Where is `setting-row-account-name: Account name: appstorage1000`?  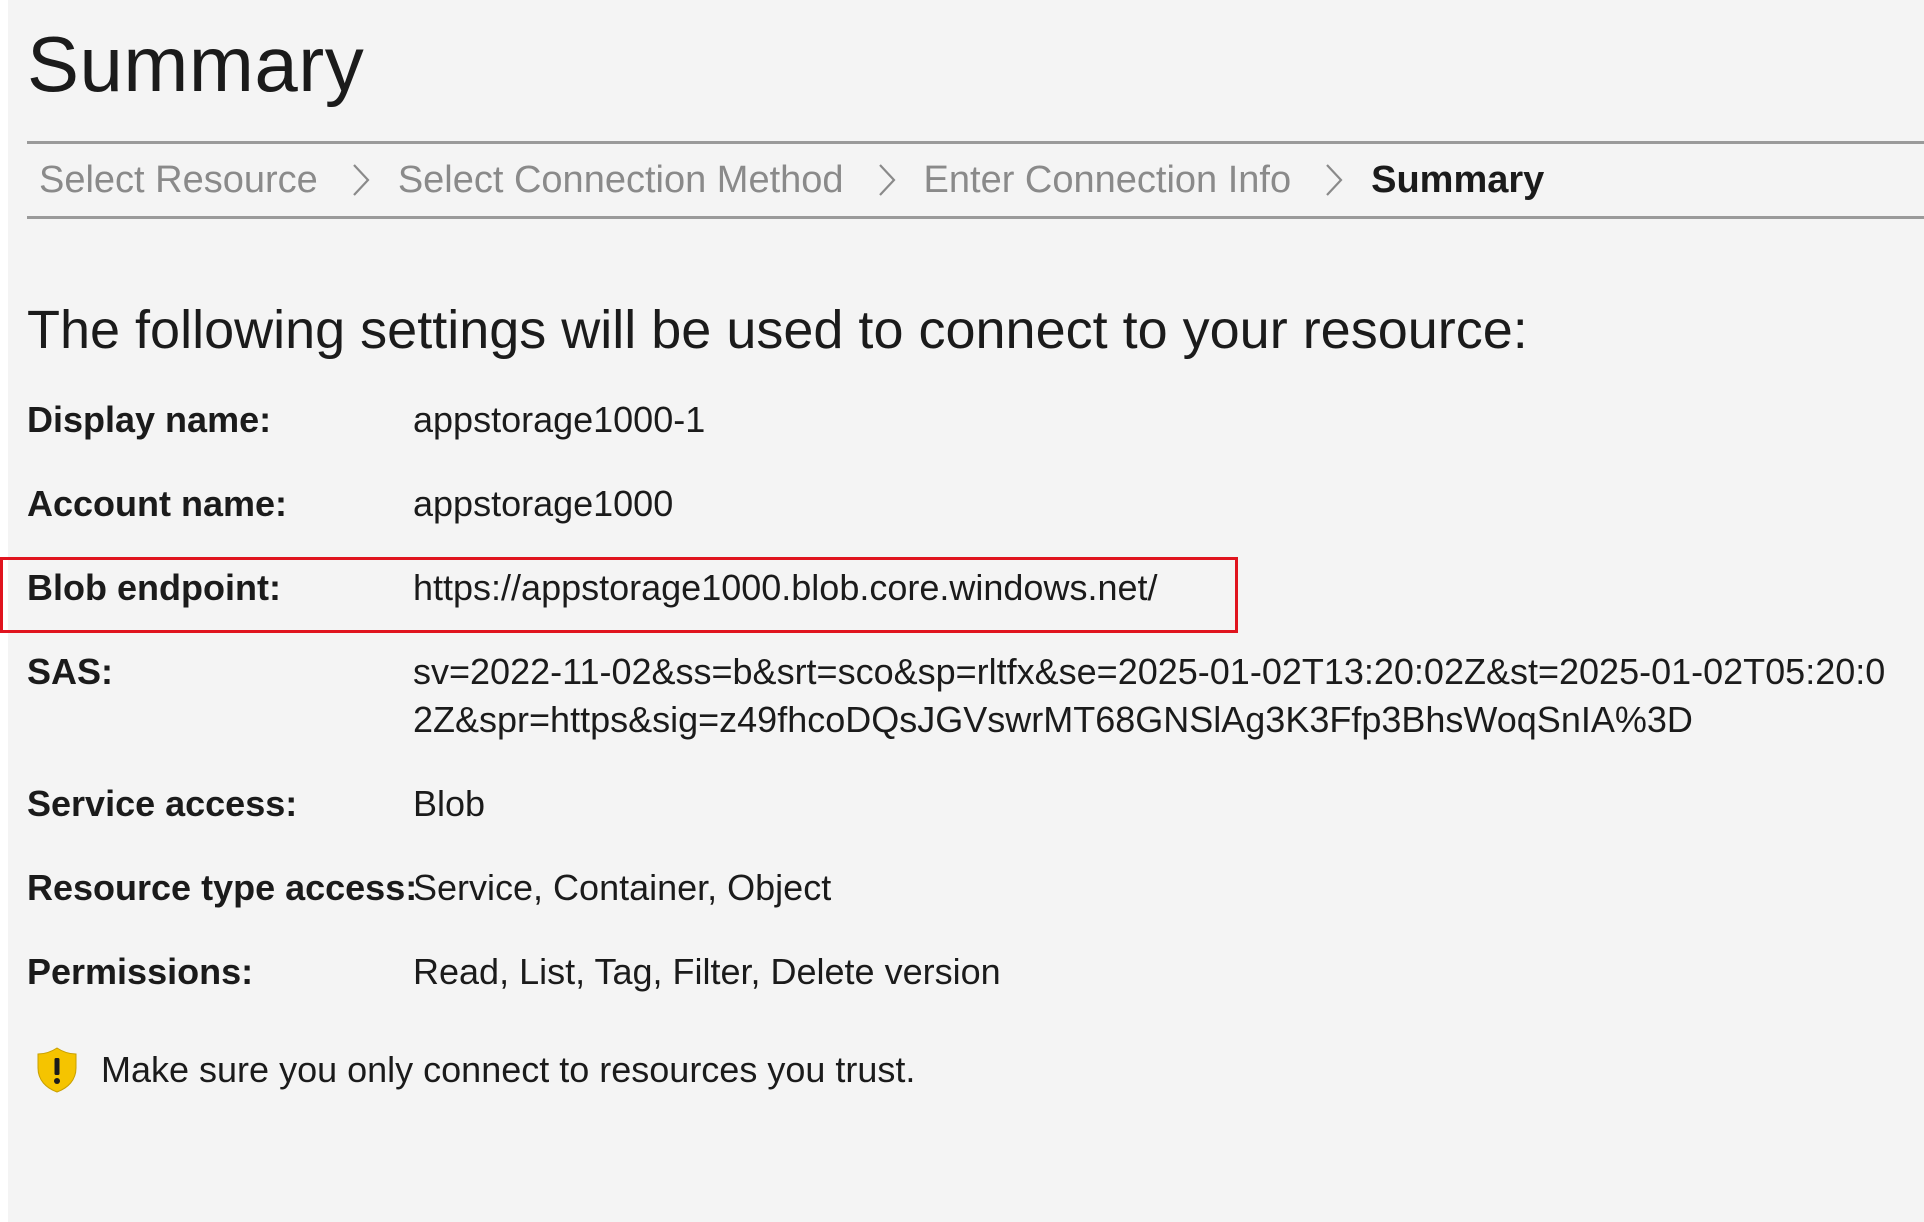 setting-row-account-name: Account name: appstorage1000 is located at coordinates (972, 504).